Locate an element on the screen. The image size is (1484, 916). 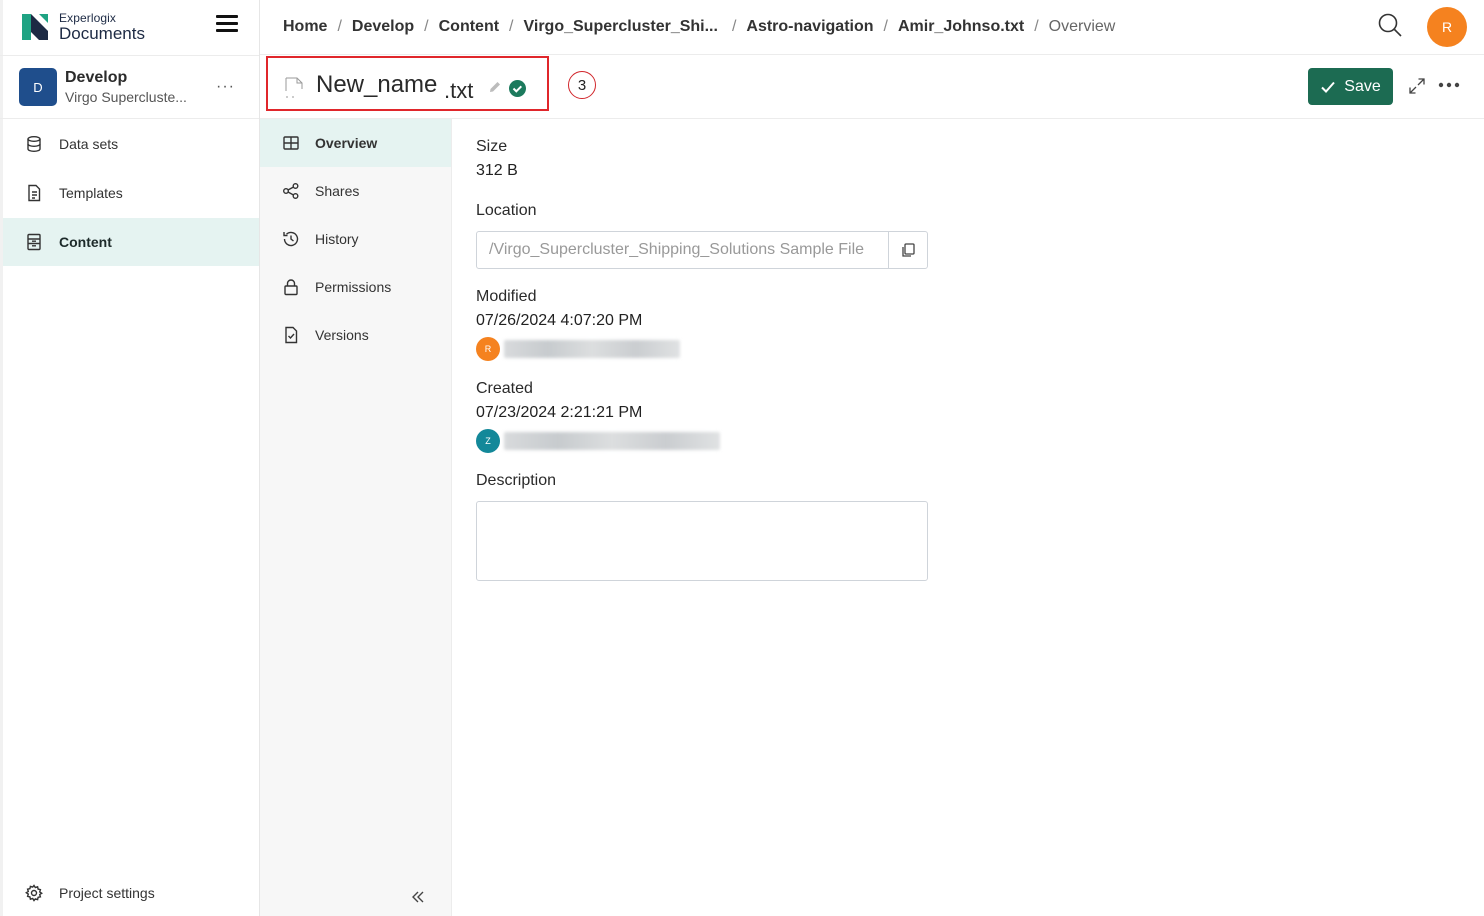
created-user-email-redacted is located at coordinates (612, 441).